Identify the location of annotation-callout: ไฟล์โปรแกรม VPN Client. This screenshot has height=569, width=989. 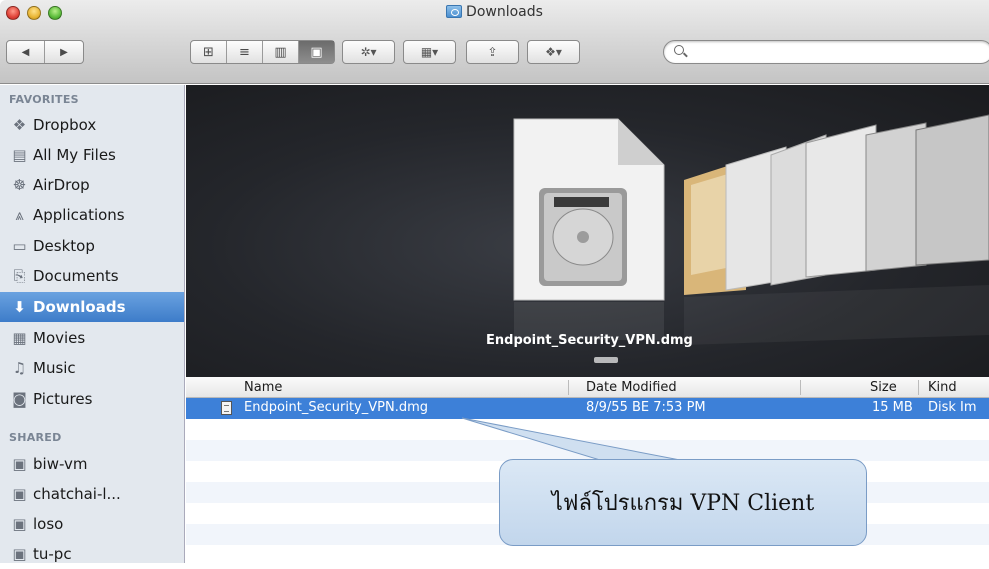
(683, 502).